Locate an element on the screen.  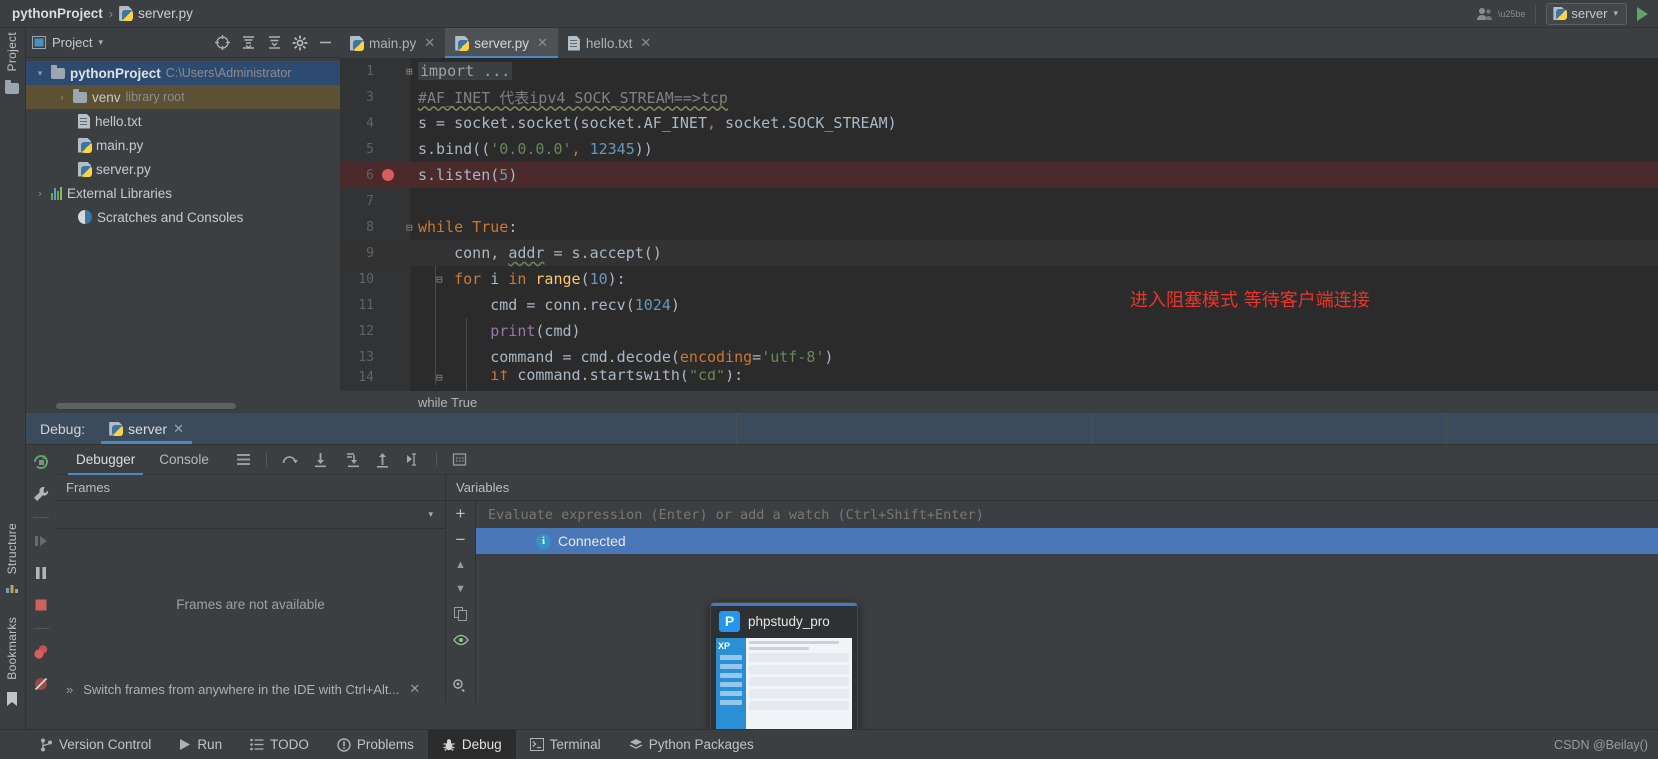
status-item-problems: Problems is located at coordinates (375, 744).